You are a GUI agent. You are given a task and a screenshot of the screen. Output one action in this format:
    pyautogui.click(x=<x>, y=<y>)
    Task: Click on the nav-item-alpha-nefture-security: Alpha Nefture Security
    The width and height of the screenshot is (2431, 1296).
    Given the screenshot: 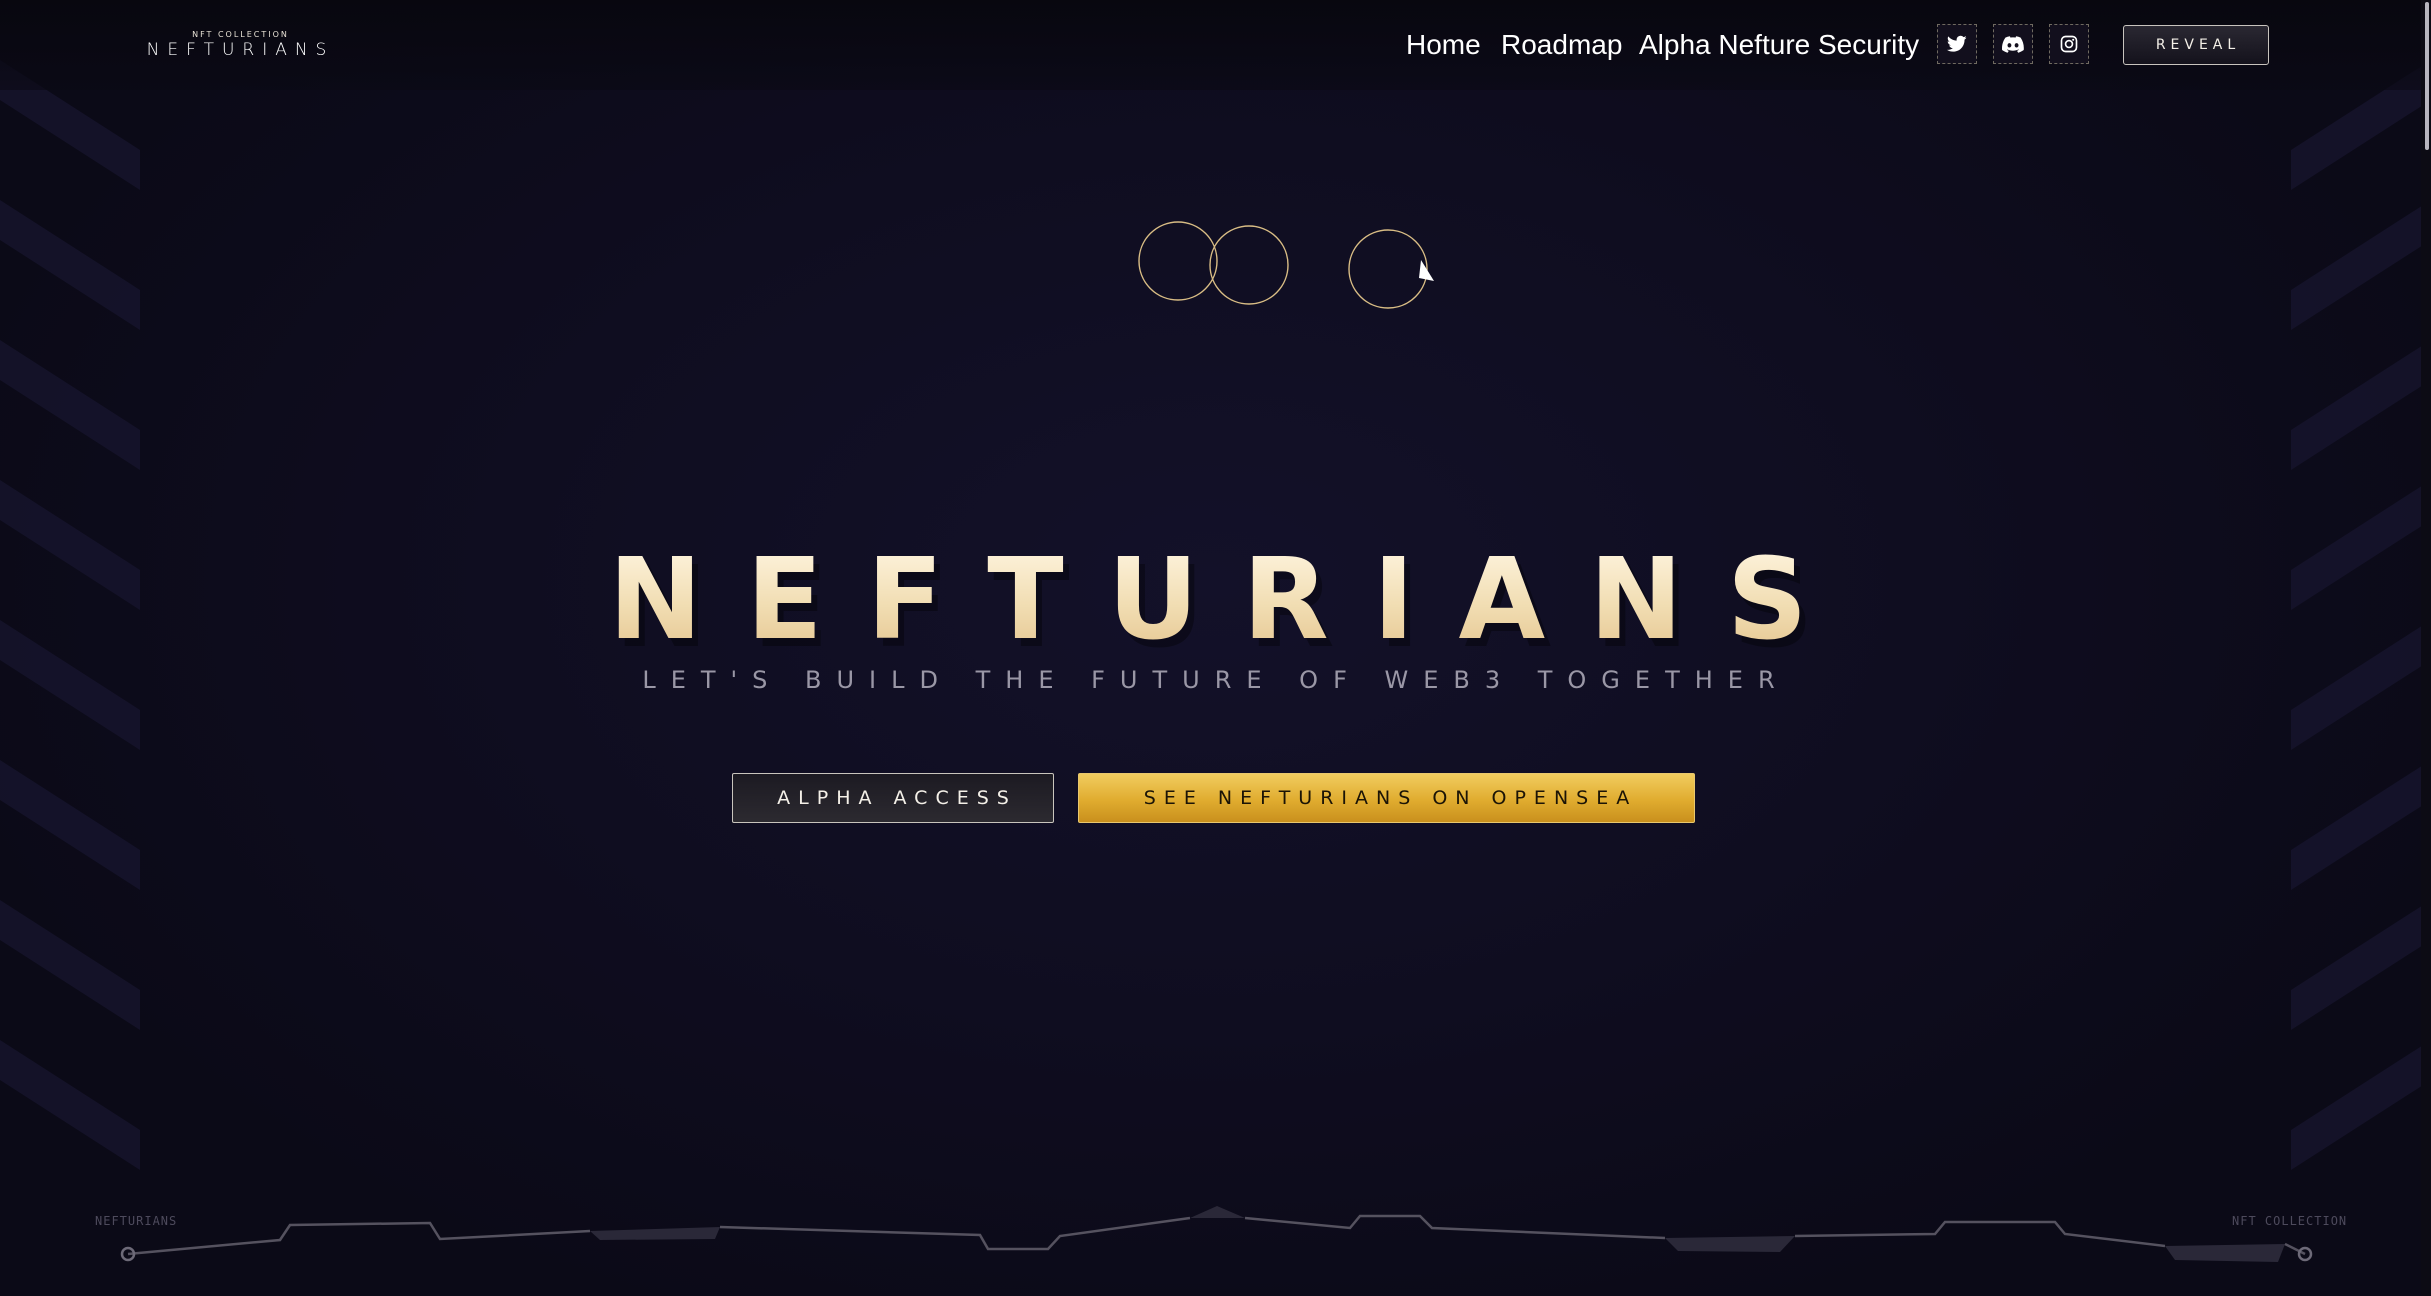 What is the action you would take?
    pyautogui.click(x=1779, y=45)
    